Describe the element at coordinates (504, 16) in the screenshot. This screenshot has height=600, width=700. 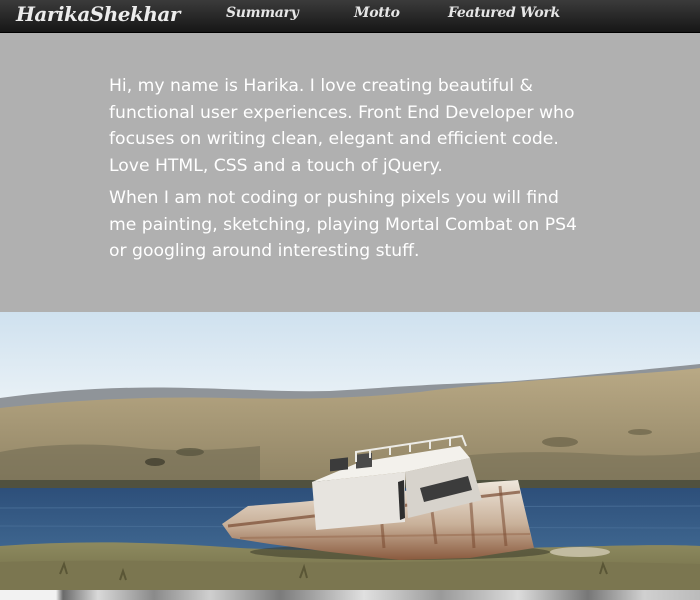
I see `nav-link-featured-work: Featured Work` at that location.